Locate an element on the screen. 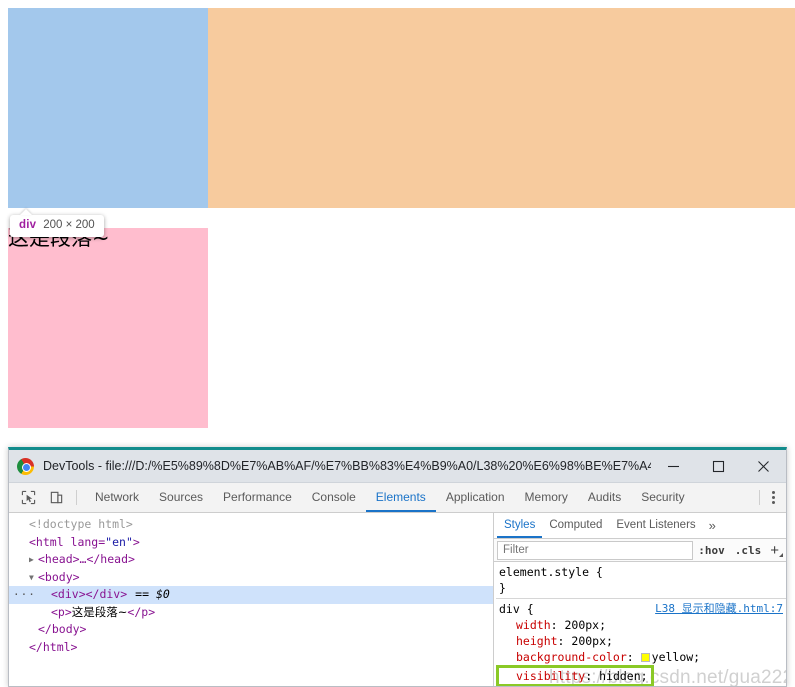 The image size is (795, 687). dom-line-html-close: </html> is located at coordinates (251, 648).